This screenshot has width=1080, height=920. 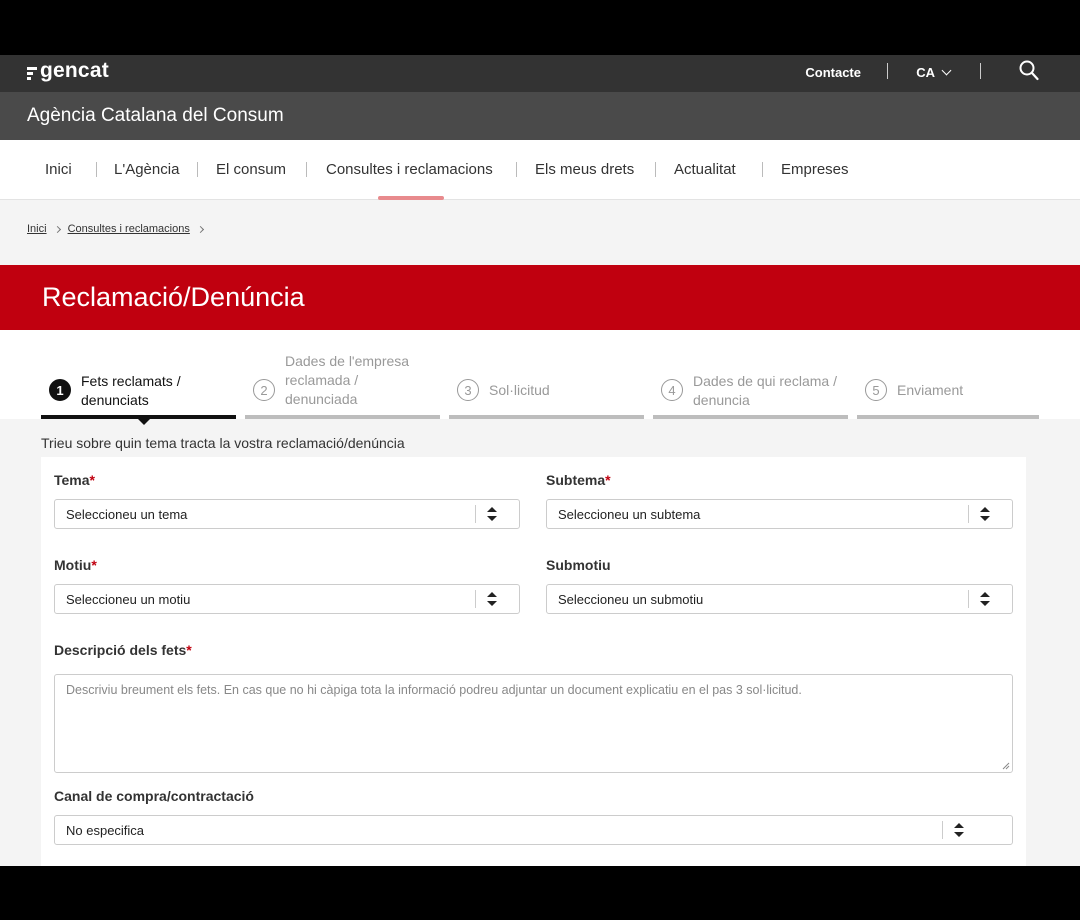 What do you see at coordinates (409, 169) in the screenshot?
I see `nav-item-consultes: Consultes i reclamacions` at bounding box center [409, 169].